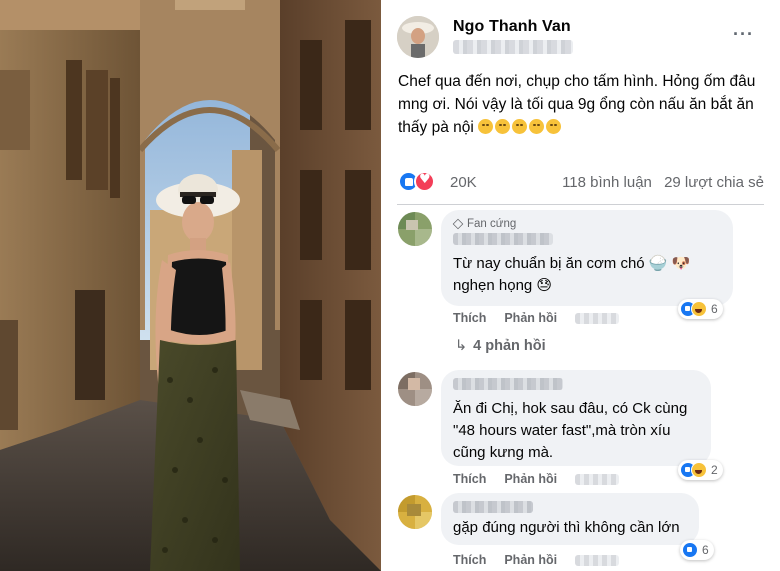  What do you see at coordinates (509, 346) in the screenshot?
I see `replies-label: 4 phản hồi` at bounding box center [509, 346].